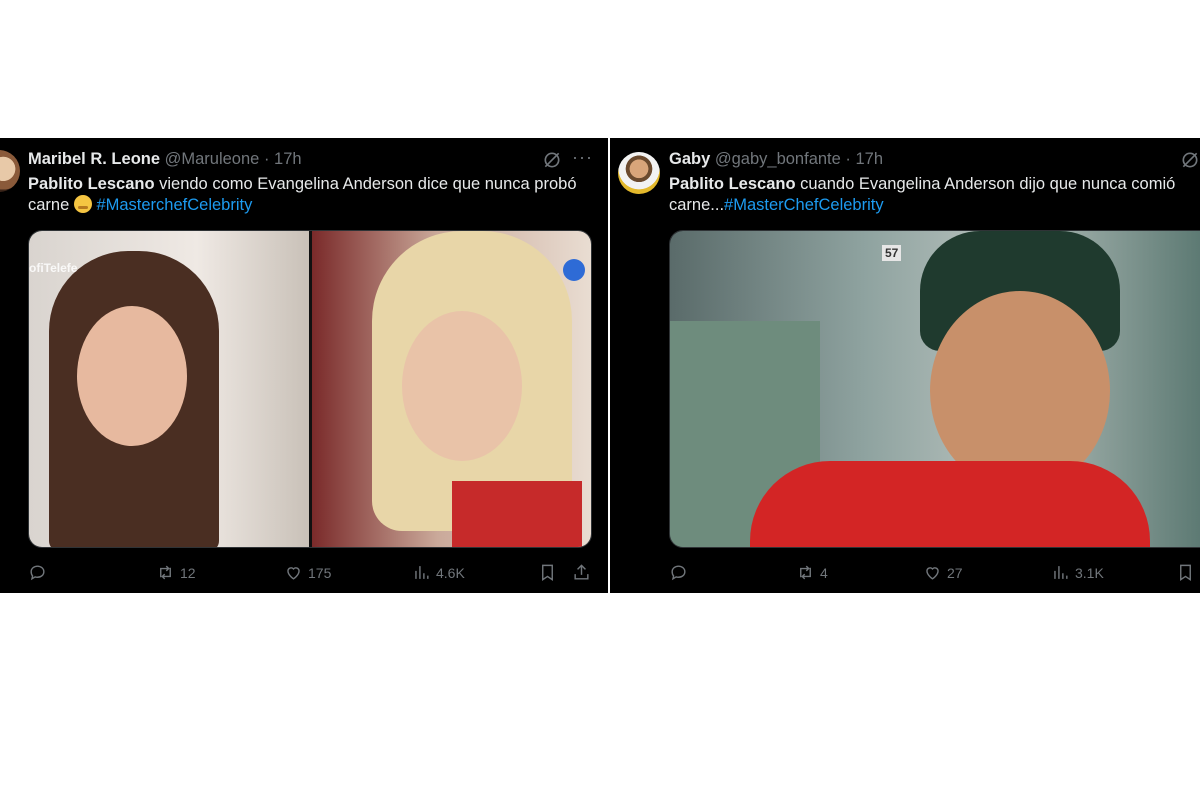 The width and height of the screenshot is (1200, 800). I want to click on image-left-panel: ofiTelefe, so click(169, 389).